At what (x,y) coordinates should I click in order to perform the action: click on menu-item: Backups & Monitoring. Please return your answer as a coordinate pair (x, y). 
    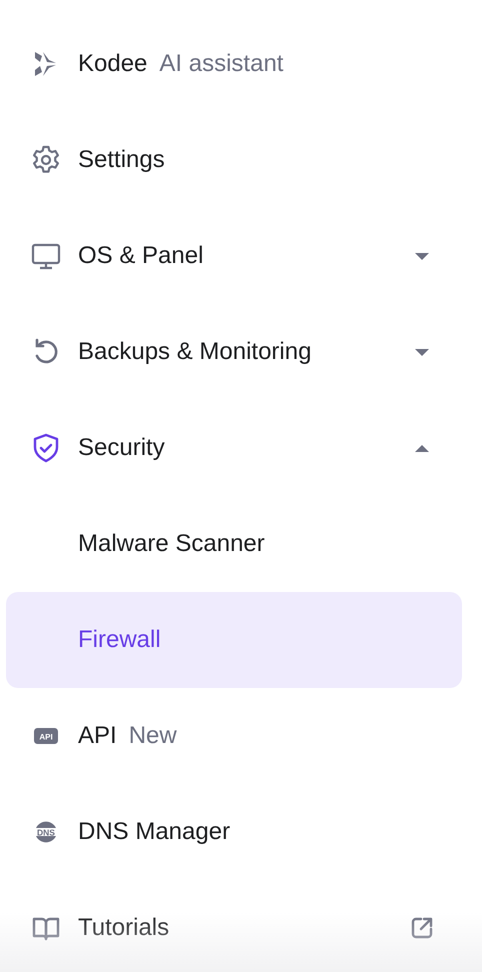
    Looking at the image, I should click on (234, 352).